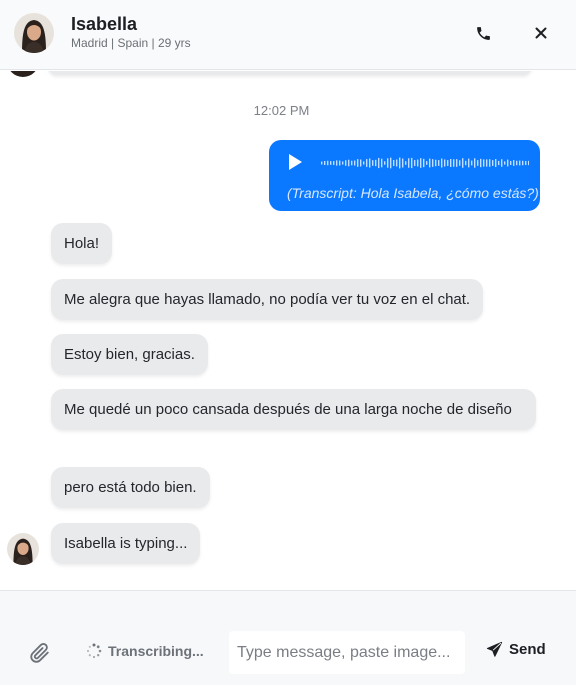 This screenshot has height=685, width=576. I want to click on message-composer: Transcribing... Send, so click(288, 637).